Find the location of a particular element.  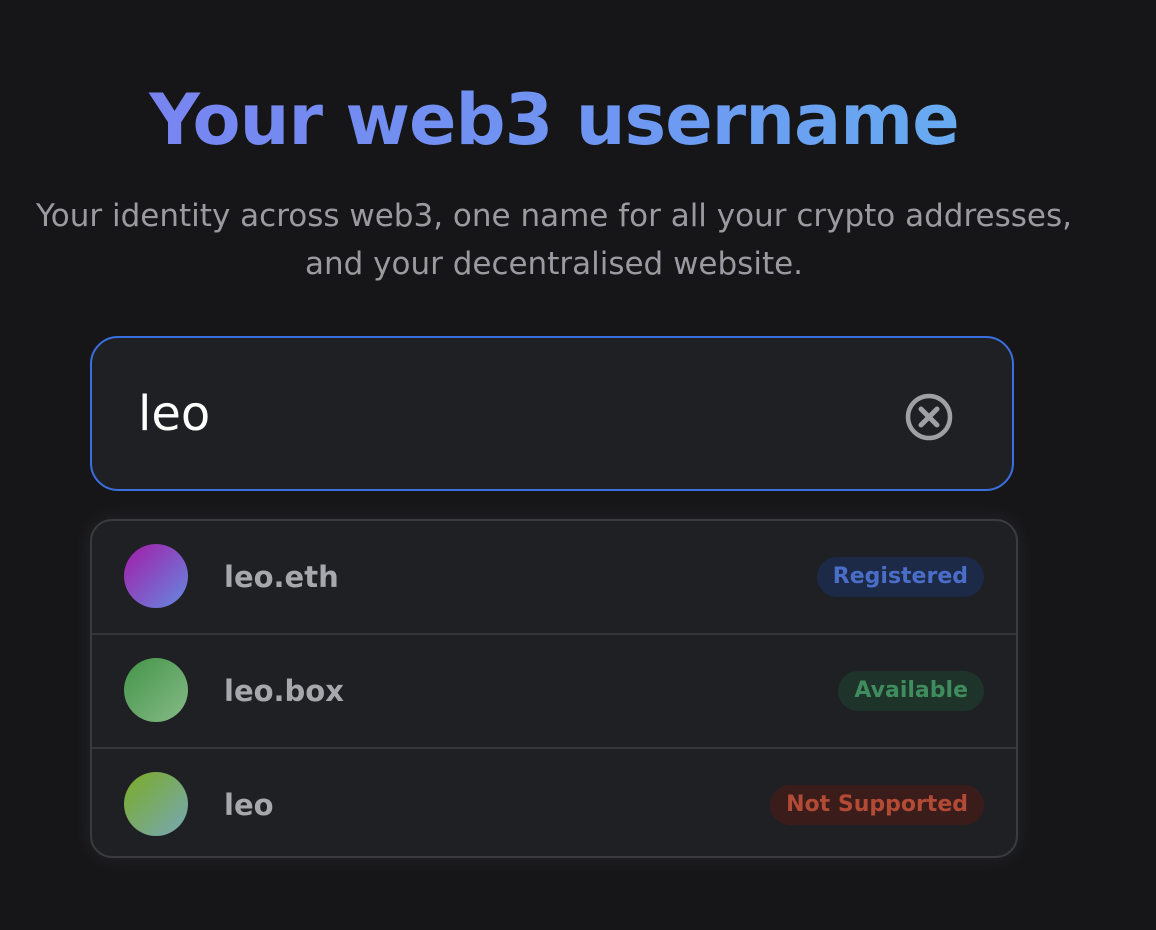

status-badge: Available is located at coordinates (911, 691).